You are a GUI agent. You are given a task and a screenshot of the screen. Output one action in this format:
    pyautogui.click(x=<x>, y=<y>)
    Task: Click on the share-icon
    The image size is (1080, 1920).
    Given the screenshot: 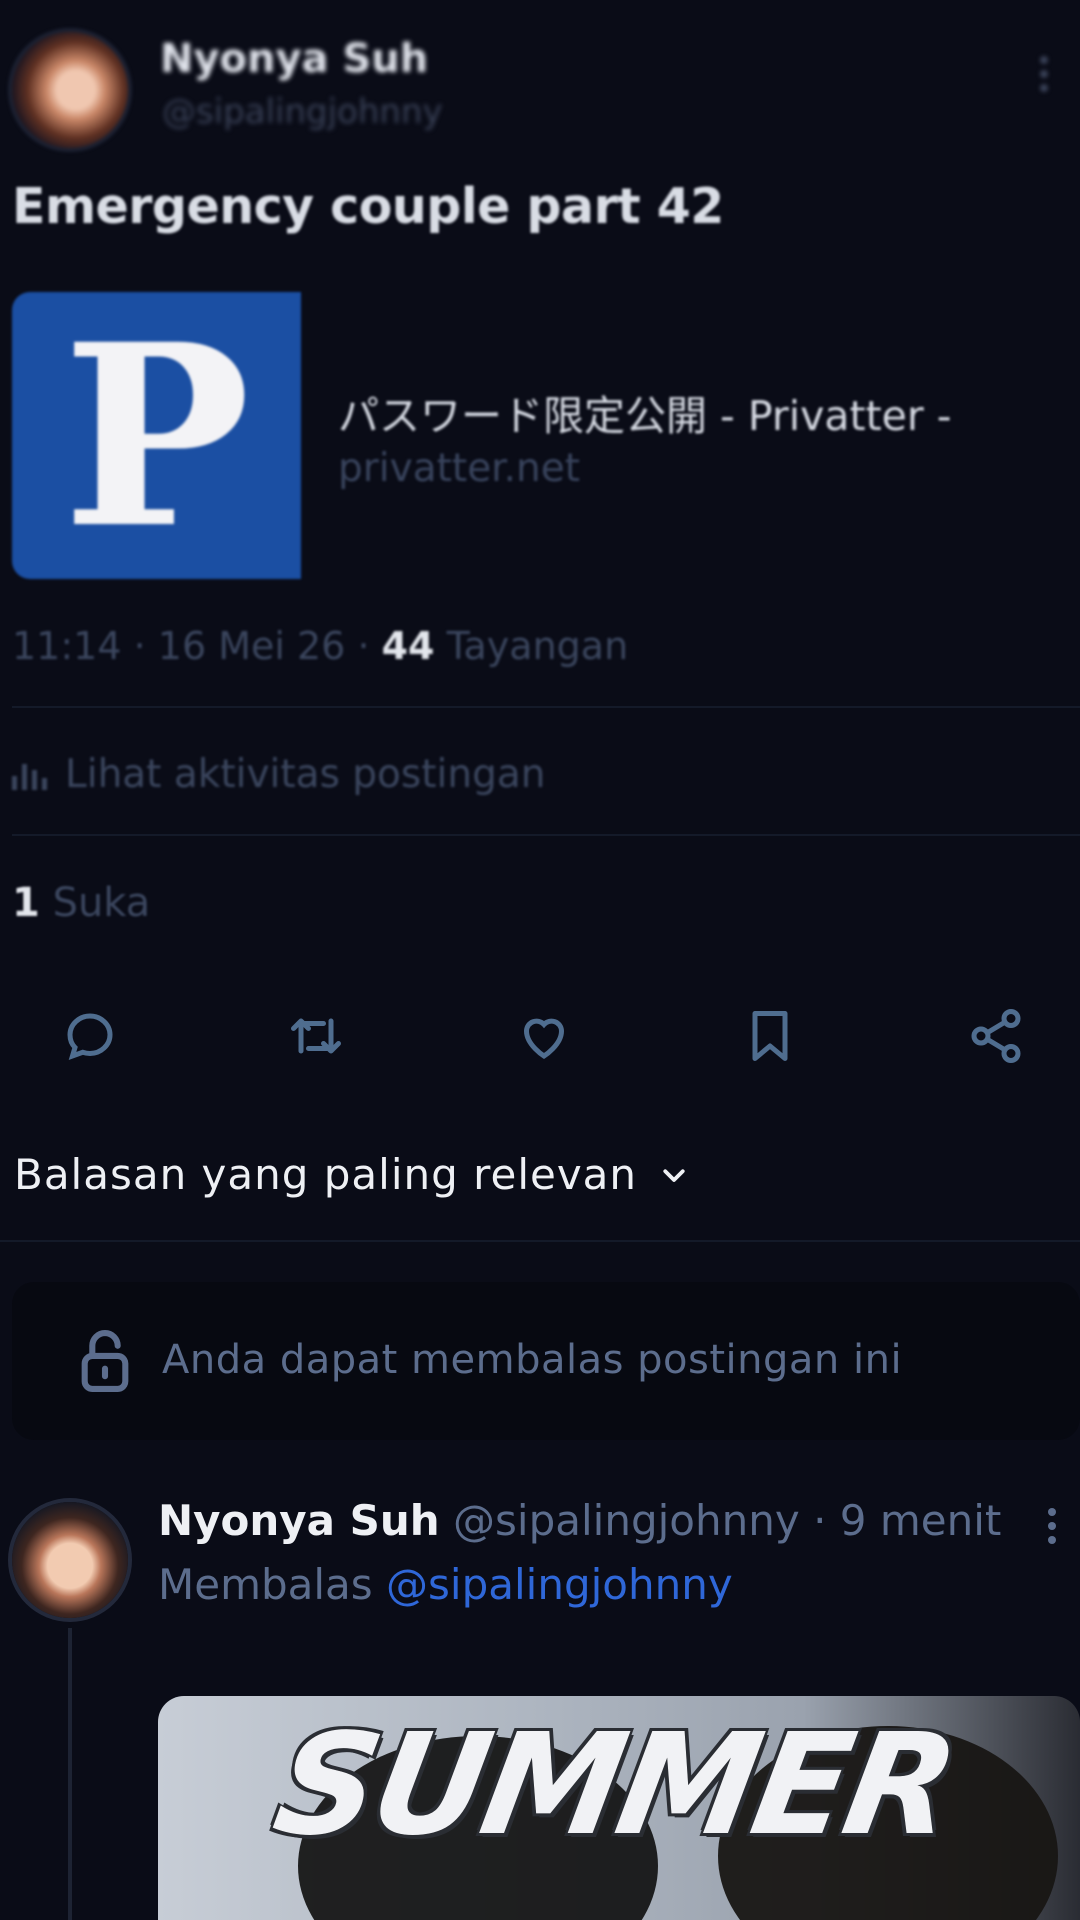 What is the action you would take?
    pyautogui.click(x=996, y=1036)
    